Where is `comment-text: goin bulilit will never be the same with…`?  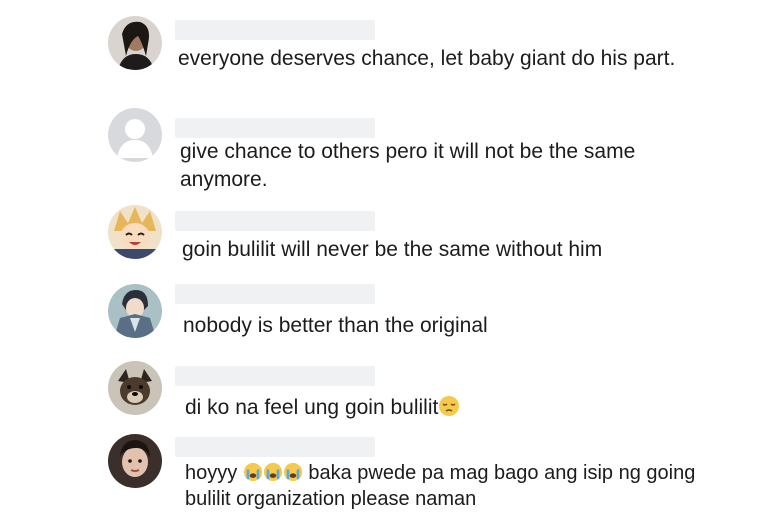
comment-text: goin bulilit will never be the same with… is located at coordinates (392, 249).